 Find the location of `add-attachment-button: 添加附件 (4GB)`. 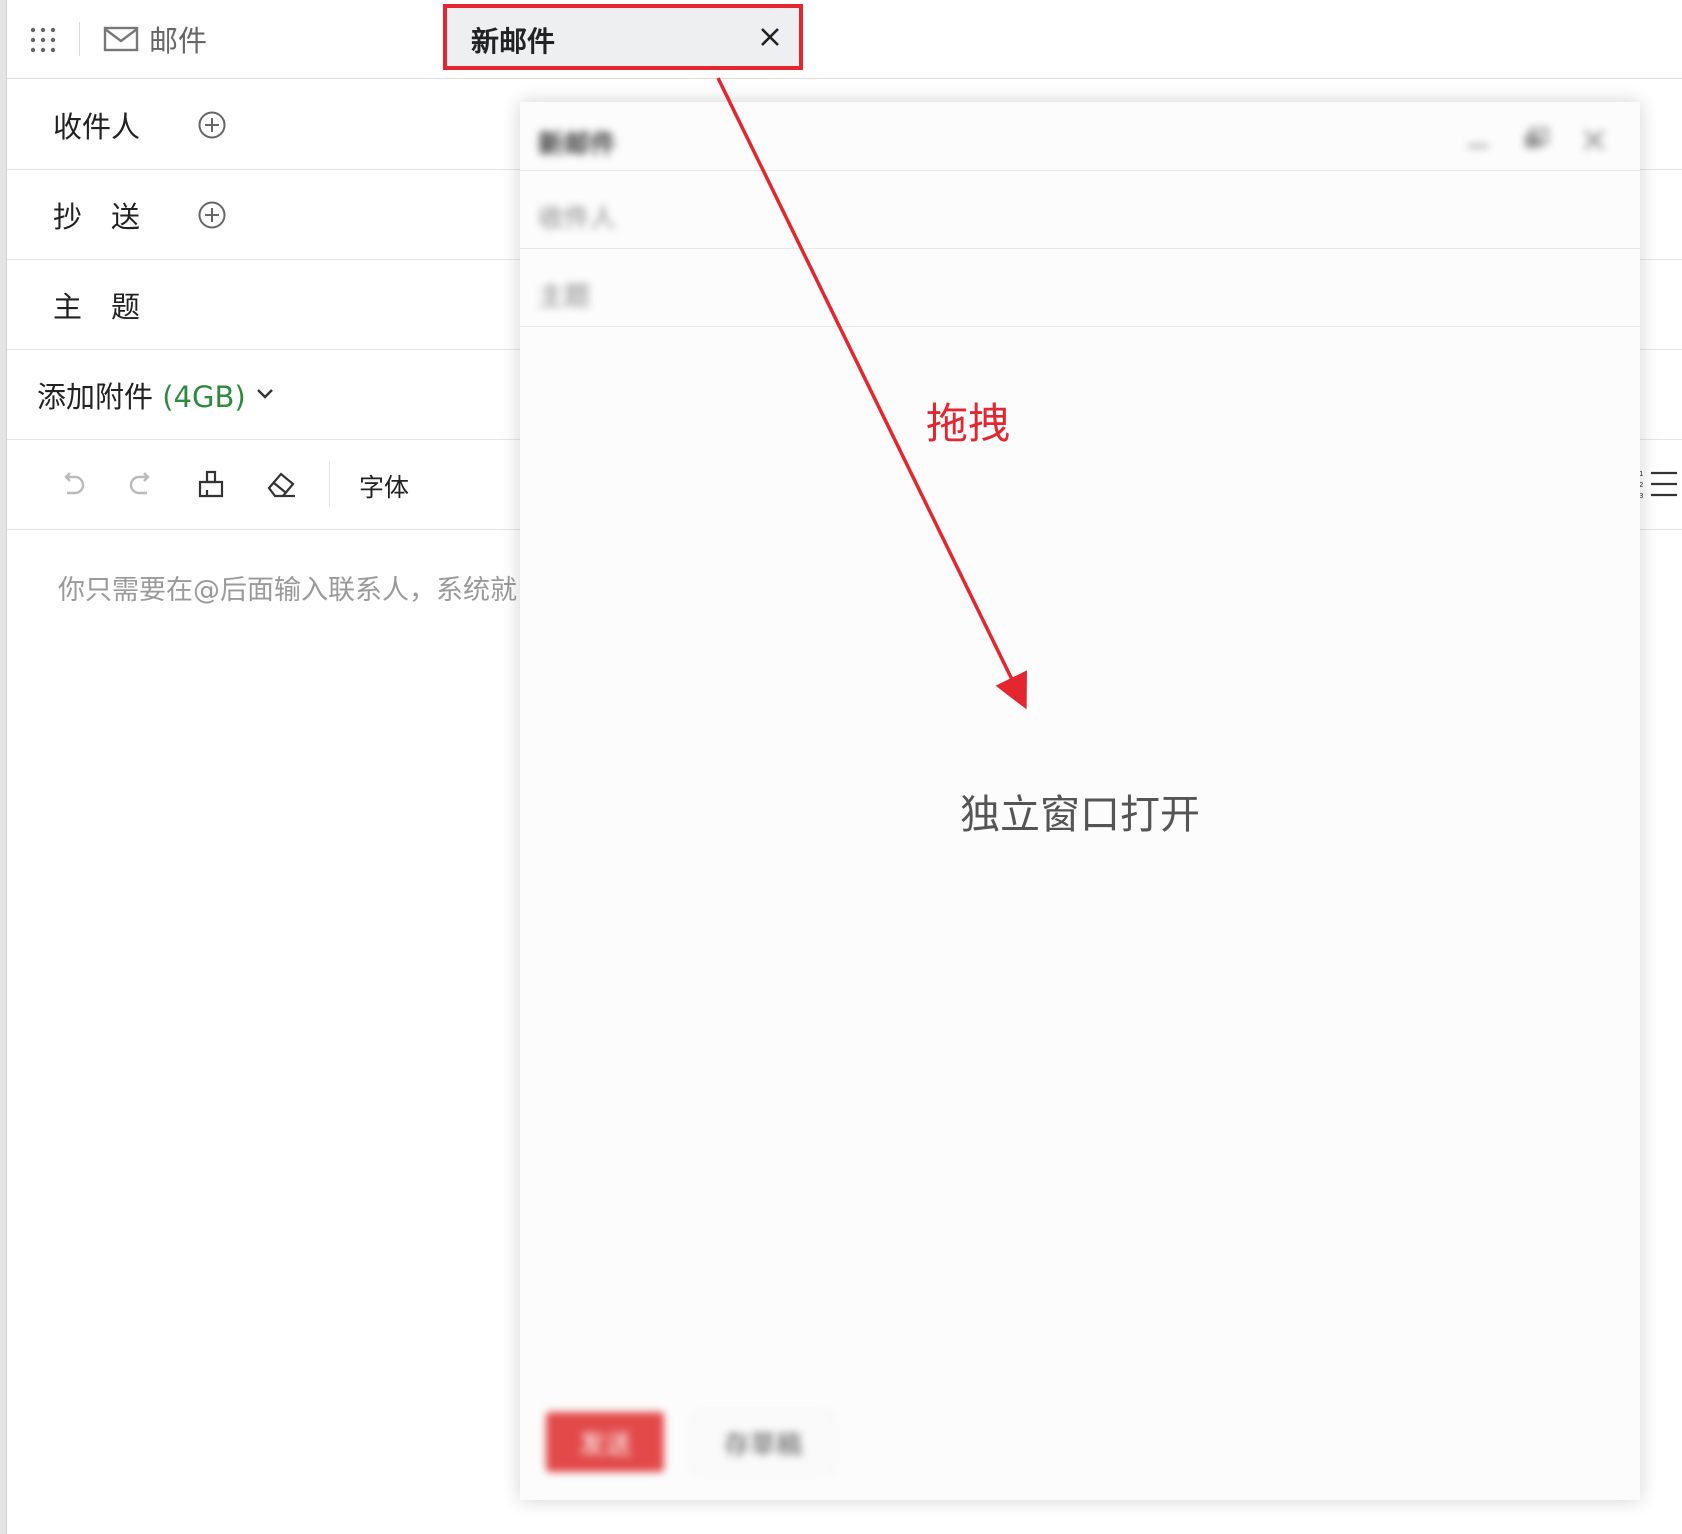

add-attachment-button: 添加附件 (4GB) is located at coordinates (141, 395).